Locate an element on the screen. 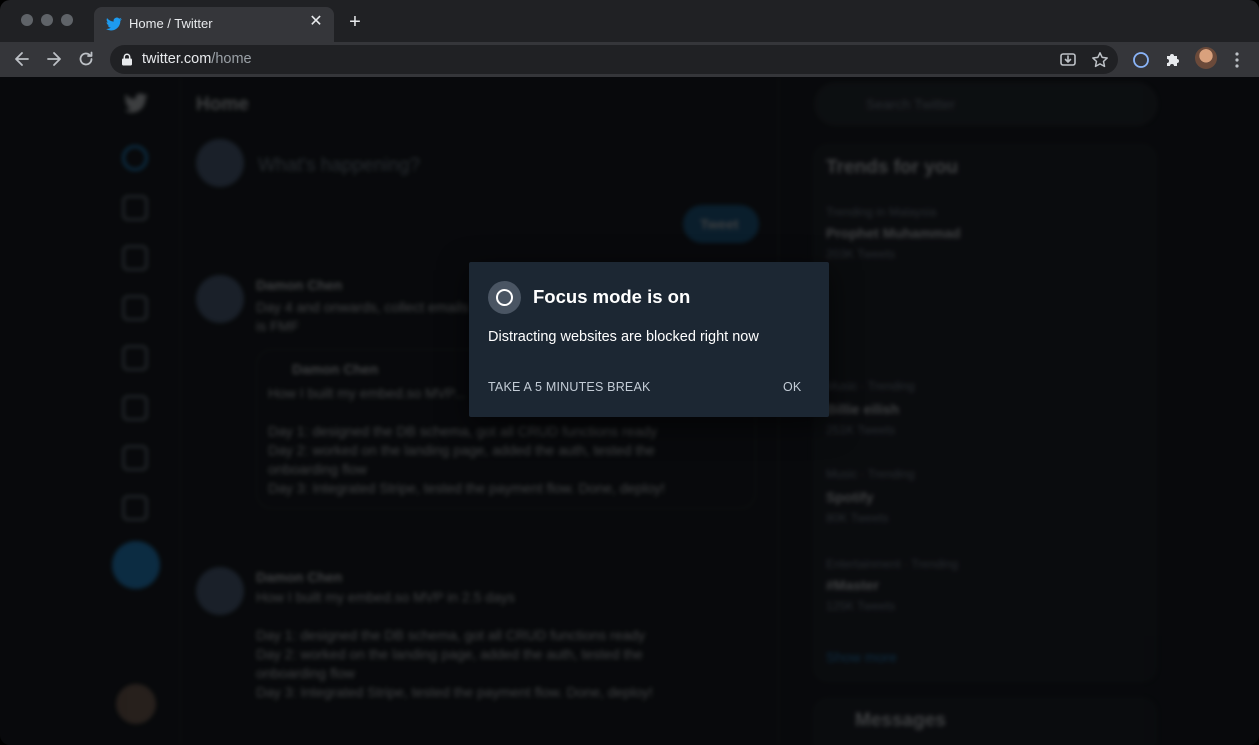 This screenshot has width=1259, height=745. window-close-dot is located at coordinates (27, 20).